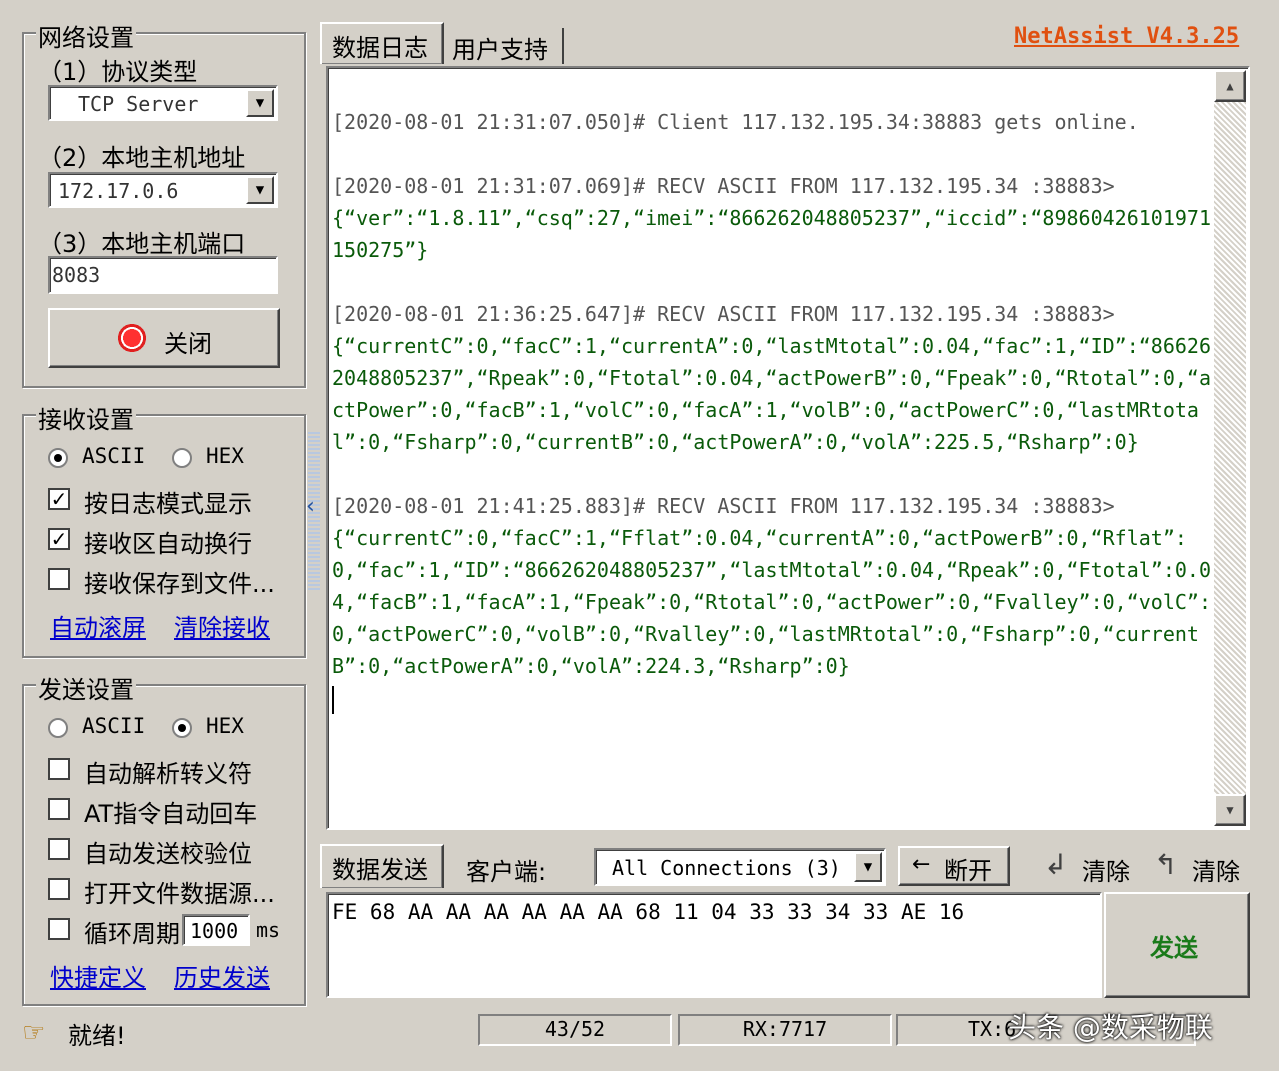  What do you see at coordinates (163, 103) in the screenshot?
I see `protocol-select: TCP Server ▼` at bounding box center [163, 103].